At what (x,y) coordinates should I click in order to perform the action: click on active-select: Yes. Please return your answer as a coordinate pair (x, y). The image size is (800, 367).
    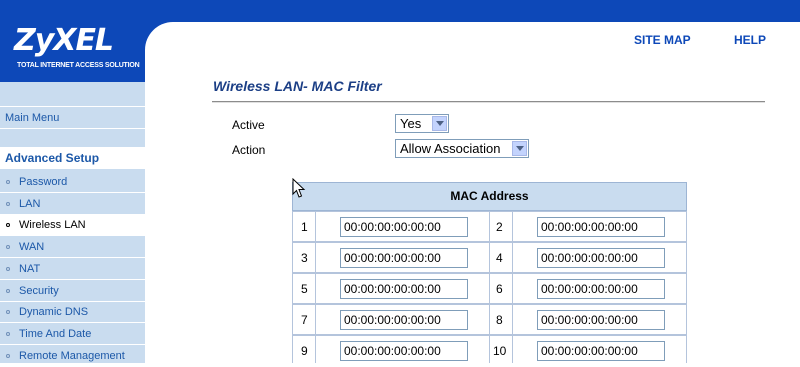
    Looking at the image, I should click on (422, 123).